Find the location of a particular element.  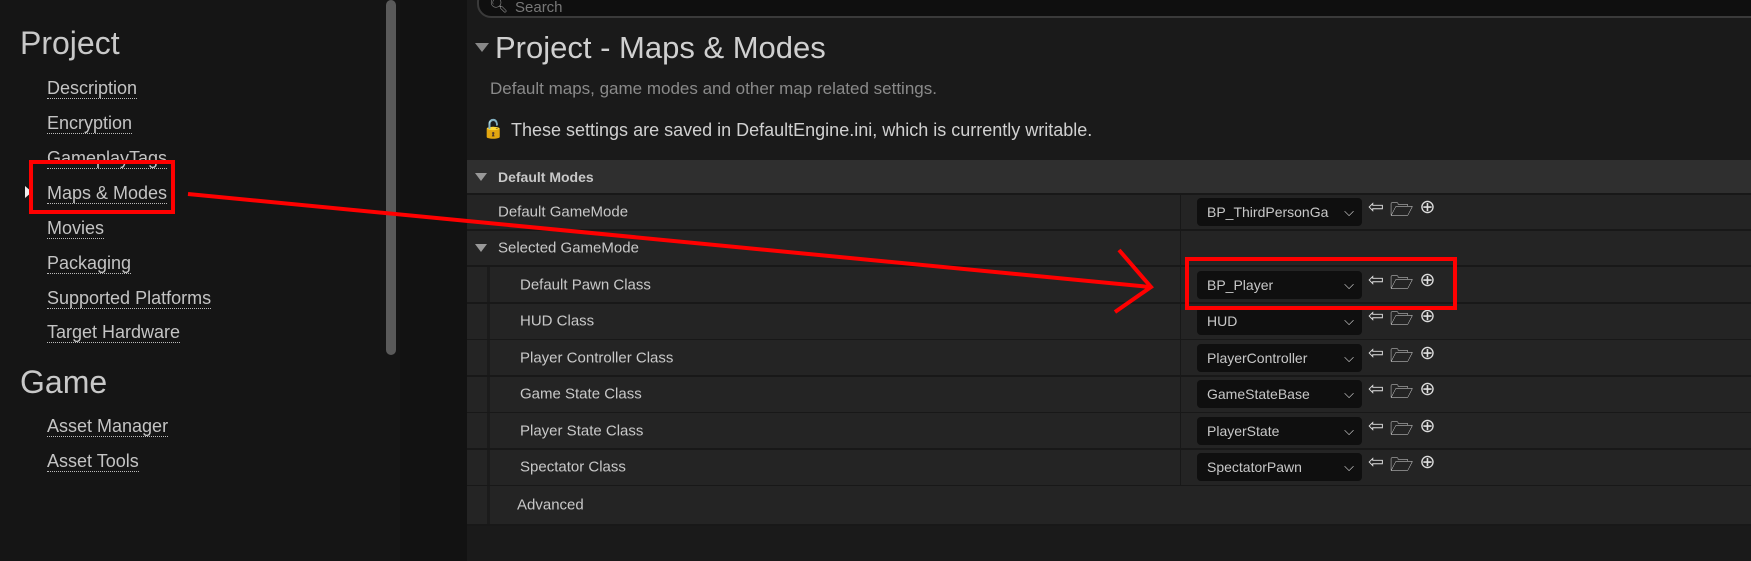

arrow-line is located at coordinates (669, 240).